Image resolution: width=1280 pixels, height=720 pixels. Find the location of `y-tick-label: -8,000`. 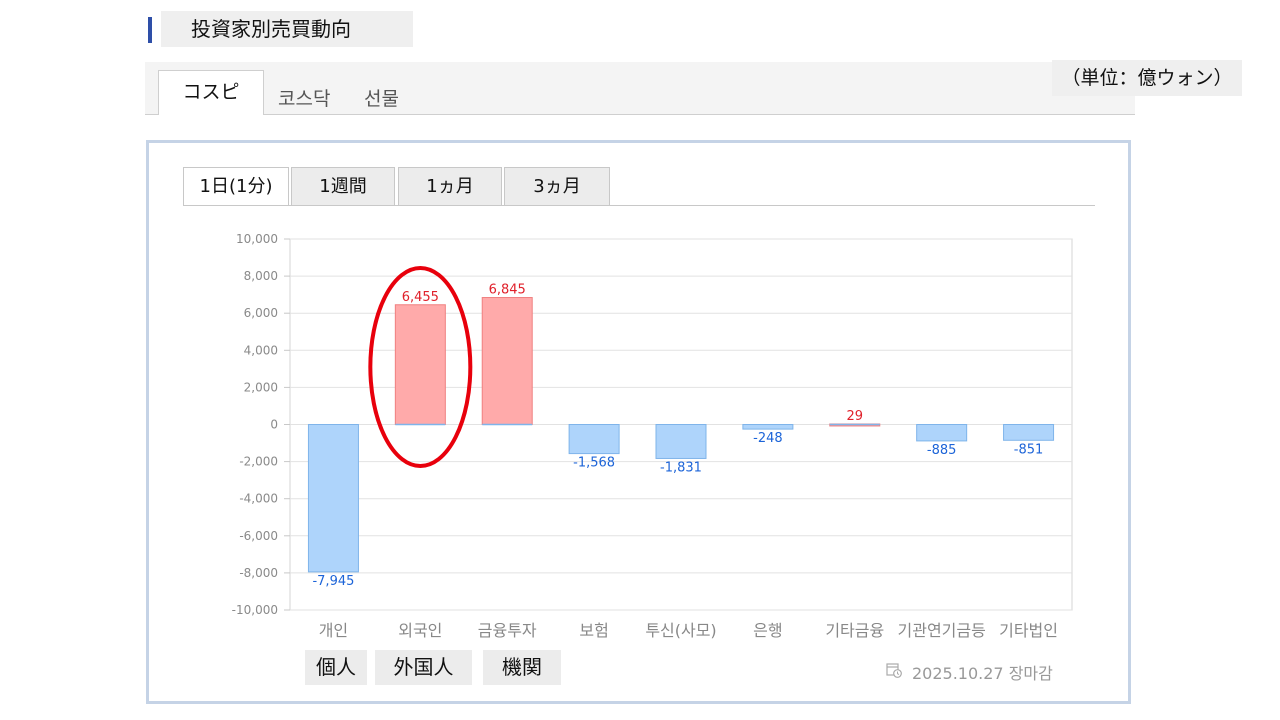

y-tick-label: -8,000 is located at coordinates (258, 573).